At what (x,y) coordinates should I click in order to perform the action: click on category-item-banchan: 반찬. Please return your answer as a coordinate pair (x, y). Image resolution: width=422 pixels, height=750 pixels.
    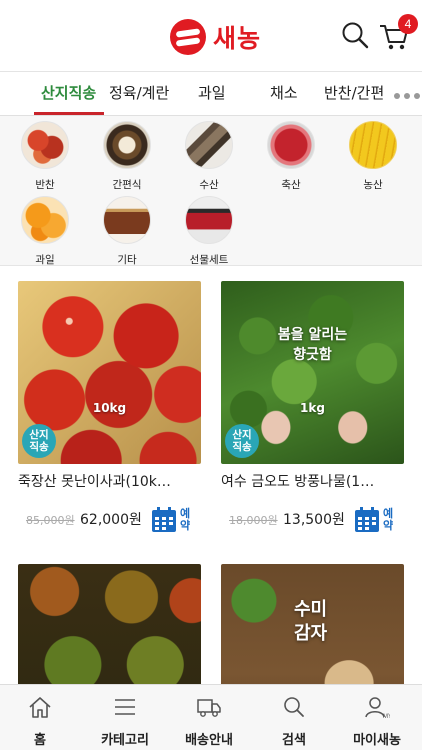
    Looking at the image, I should click on (45, 156).